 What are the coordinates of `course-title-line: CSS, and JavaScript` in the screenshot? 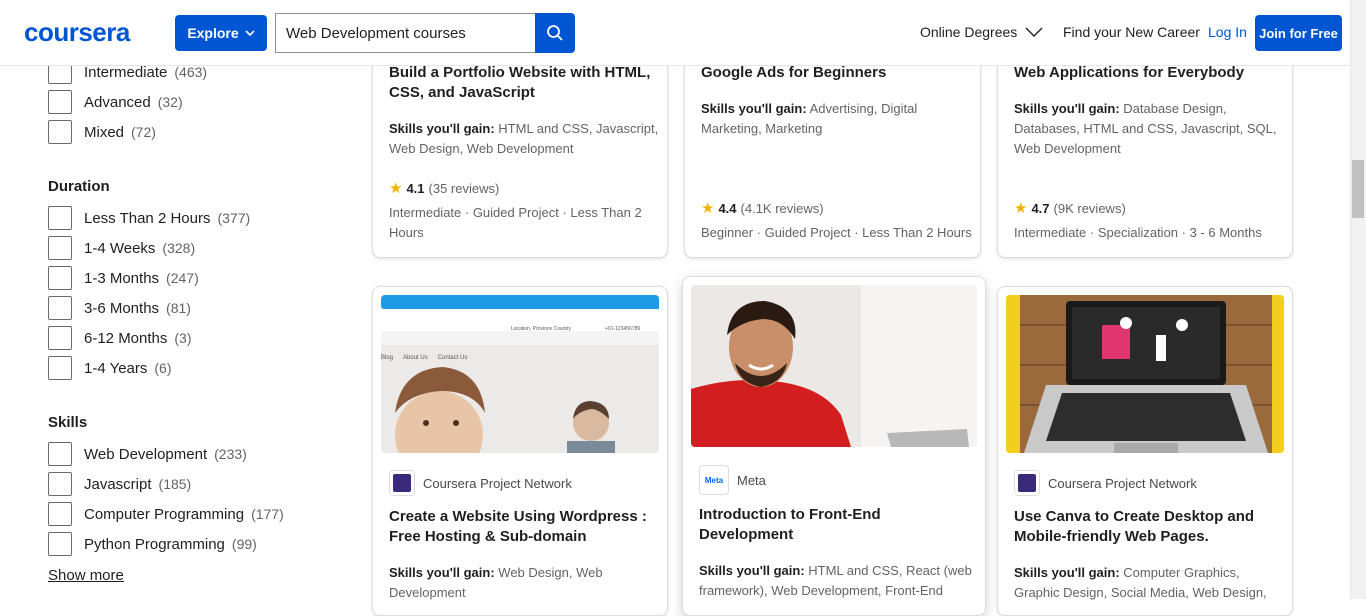 It's located at (462, 92).